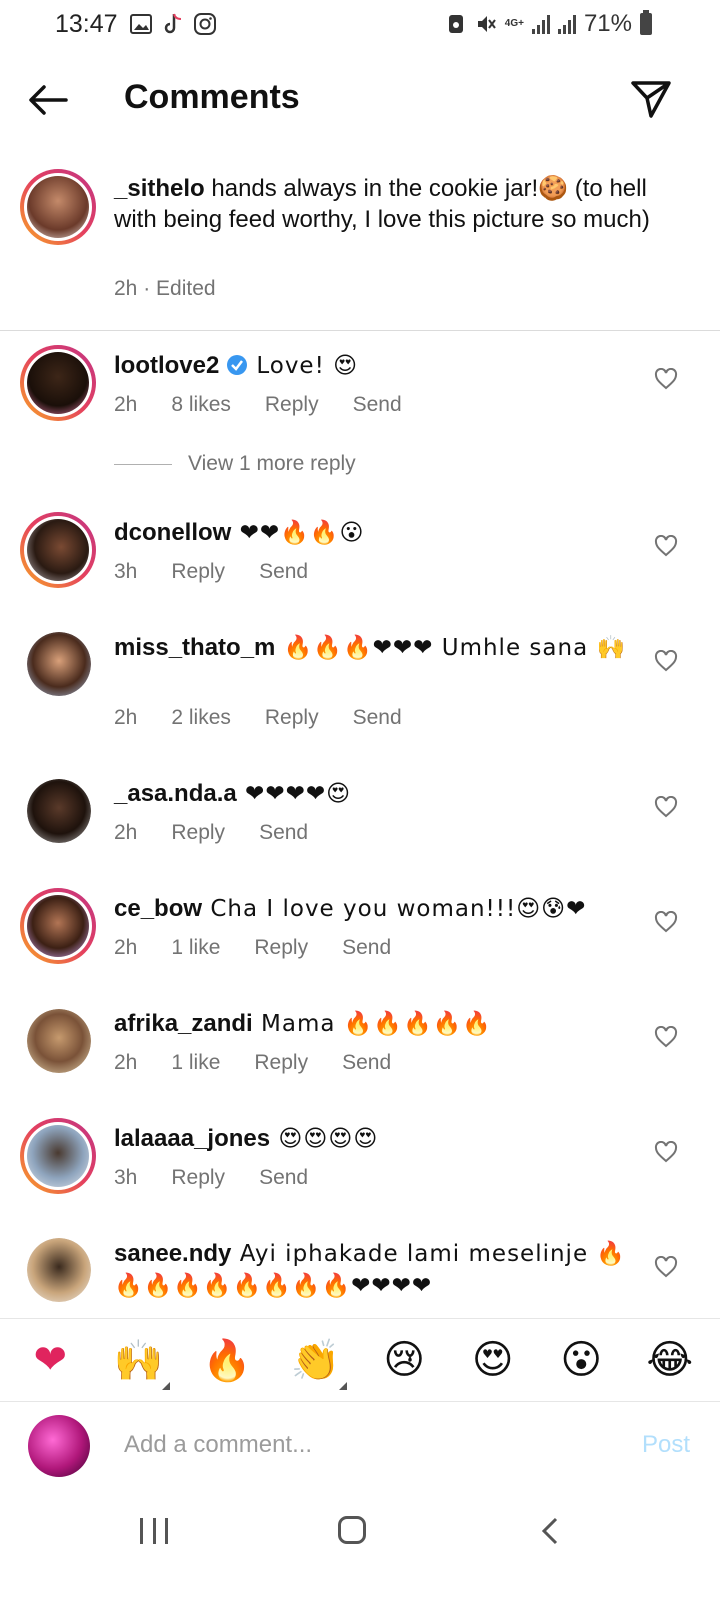 The width and height of the screenshot is (720, 1600). What do you see at coordinates (139, 1363) in the screenshot?
I see `reaction-raised-hands: 🙌` at bounding box center [139, 1363].